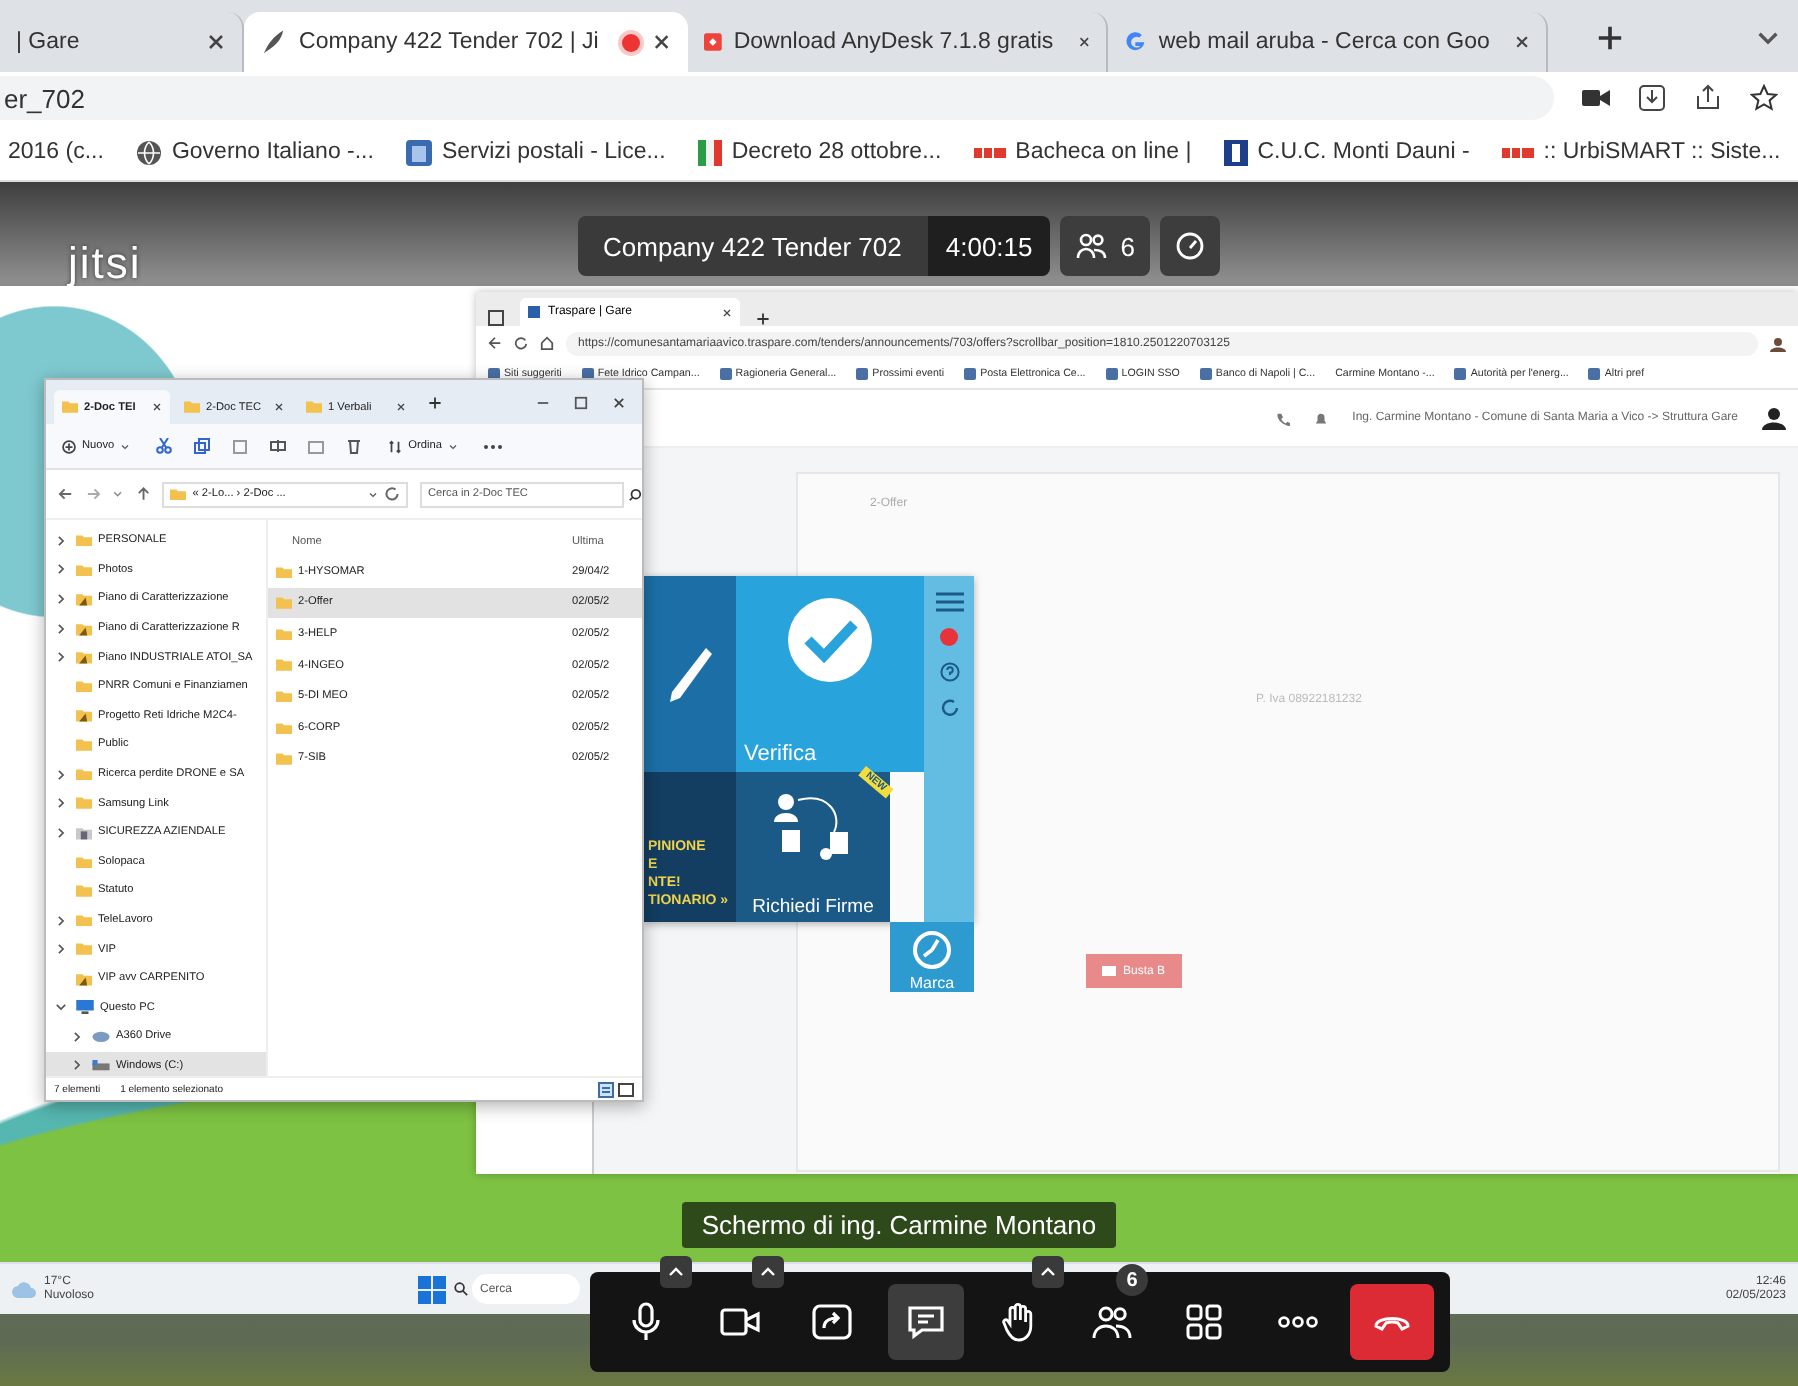  Describe the element at coordinates (1204, 1322) in the screenshot. I see `tiles-icon` at that location.